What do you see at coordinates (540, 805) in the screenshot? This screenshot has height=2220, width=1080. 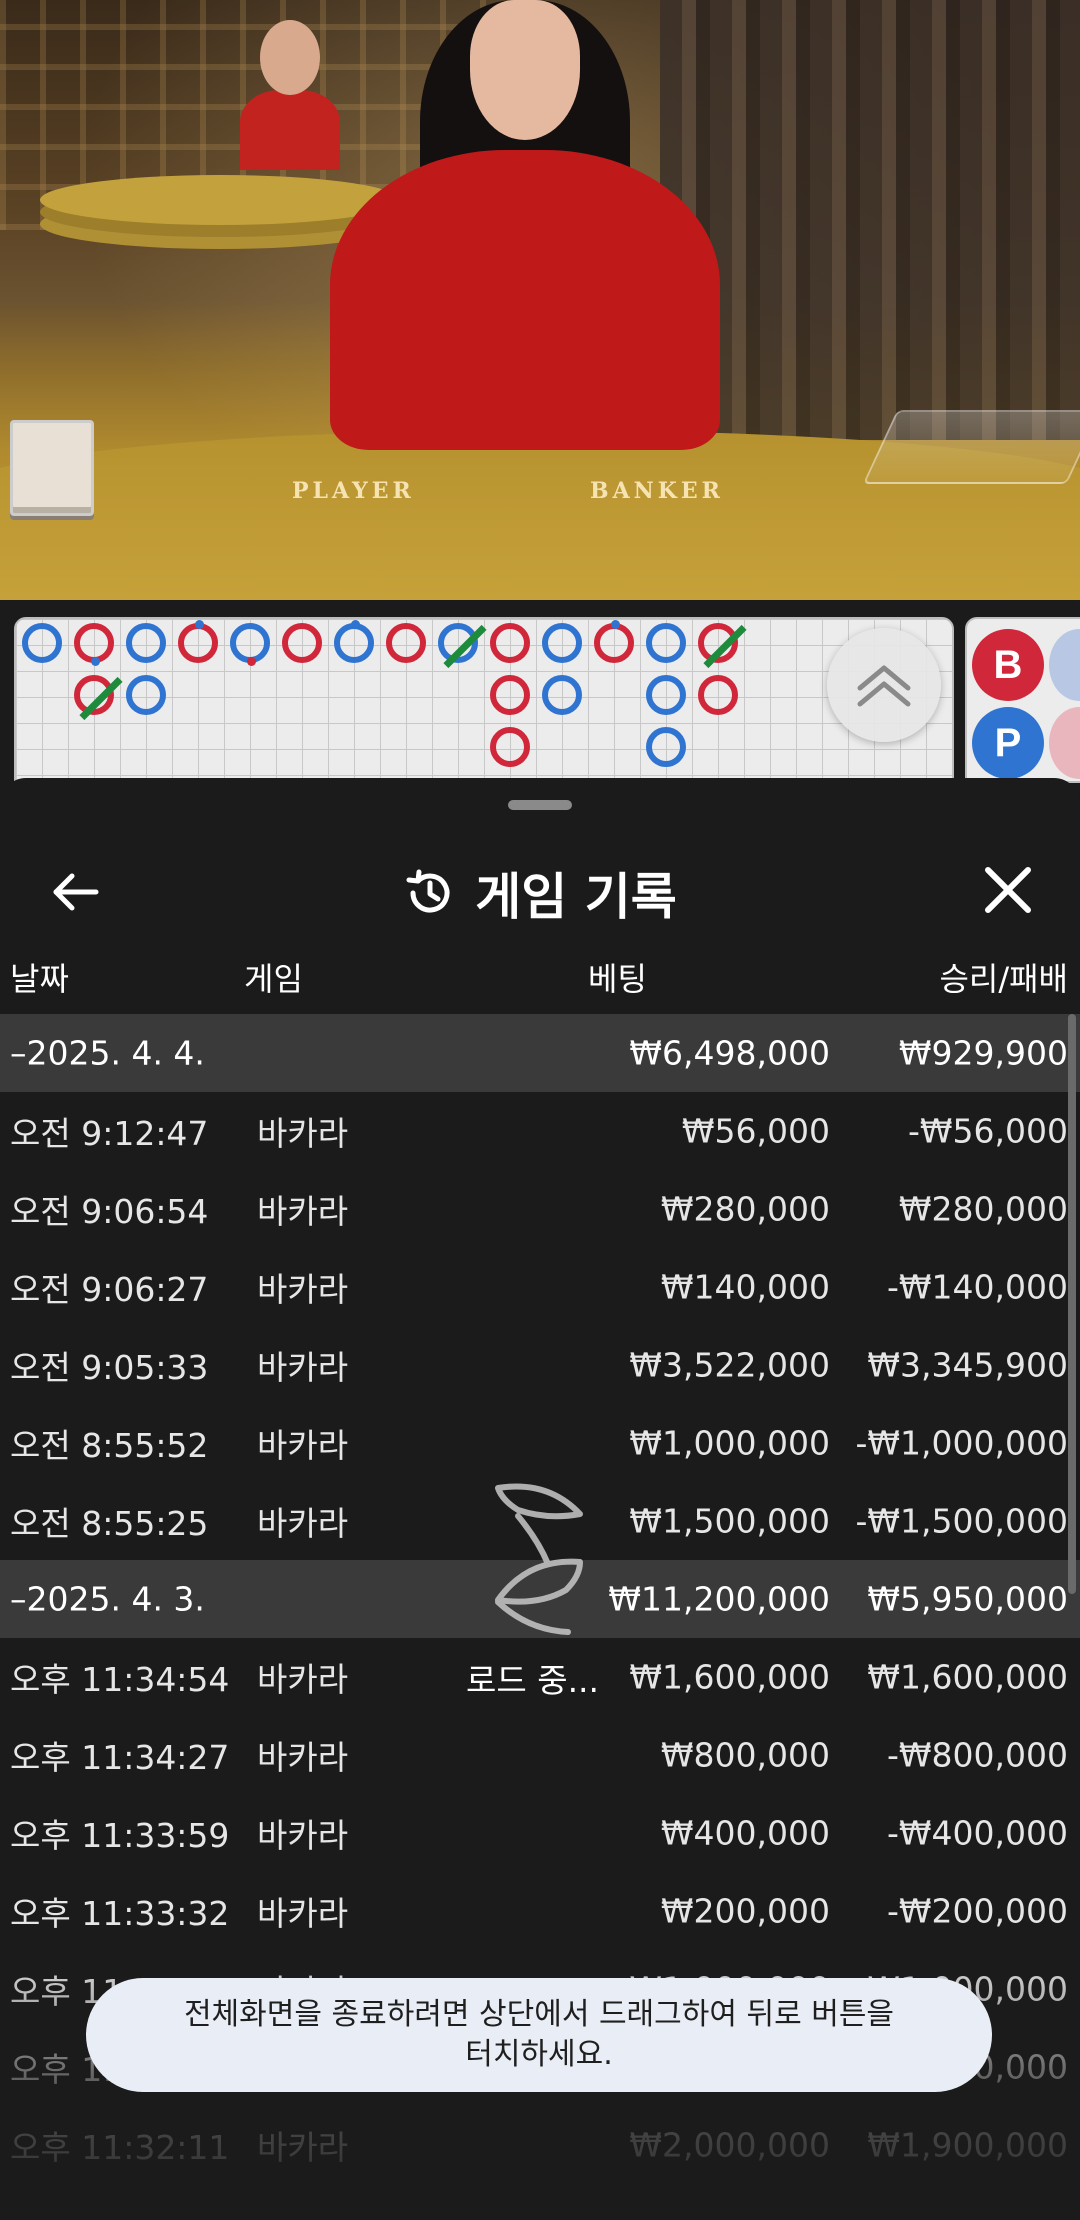 I see `drag-handle` at bounding box center [540, 805].